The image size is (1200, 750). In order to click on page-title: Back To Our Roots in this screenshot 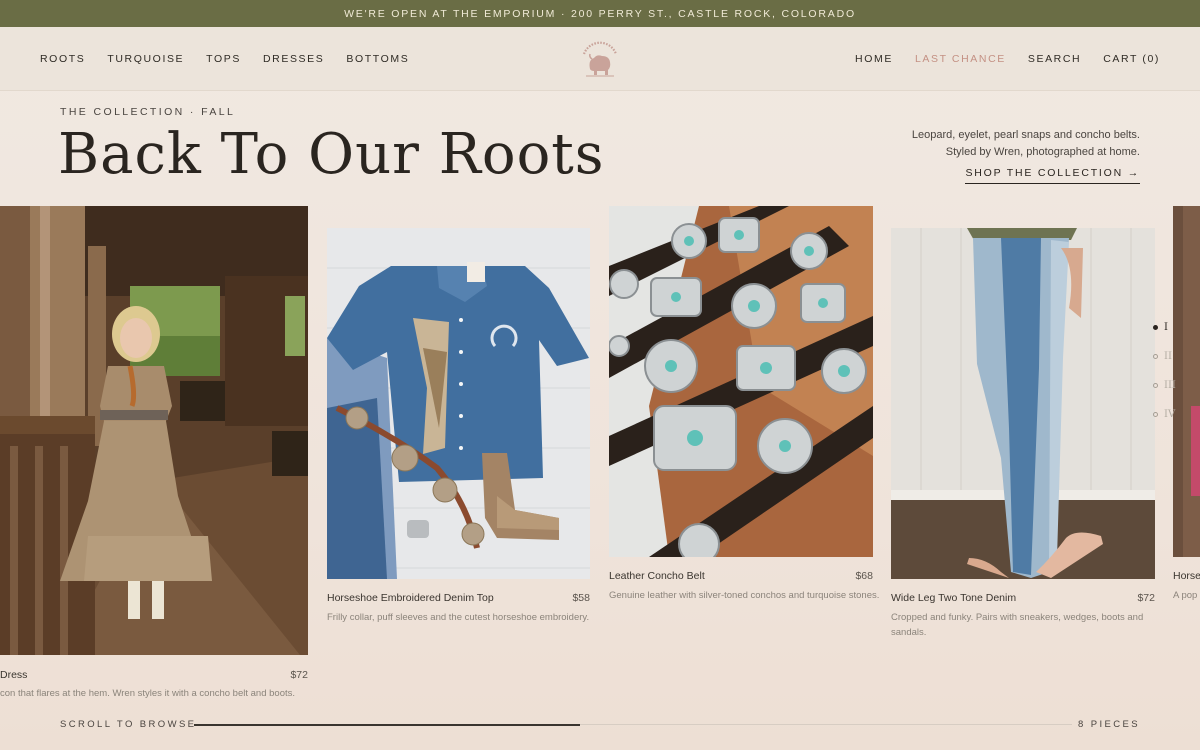, I will do `click(331, 154)`.